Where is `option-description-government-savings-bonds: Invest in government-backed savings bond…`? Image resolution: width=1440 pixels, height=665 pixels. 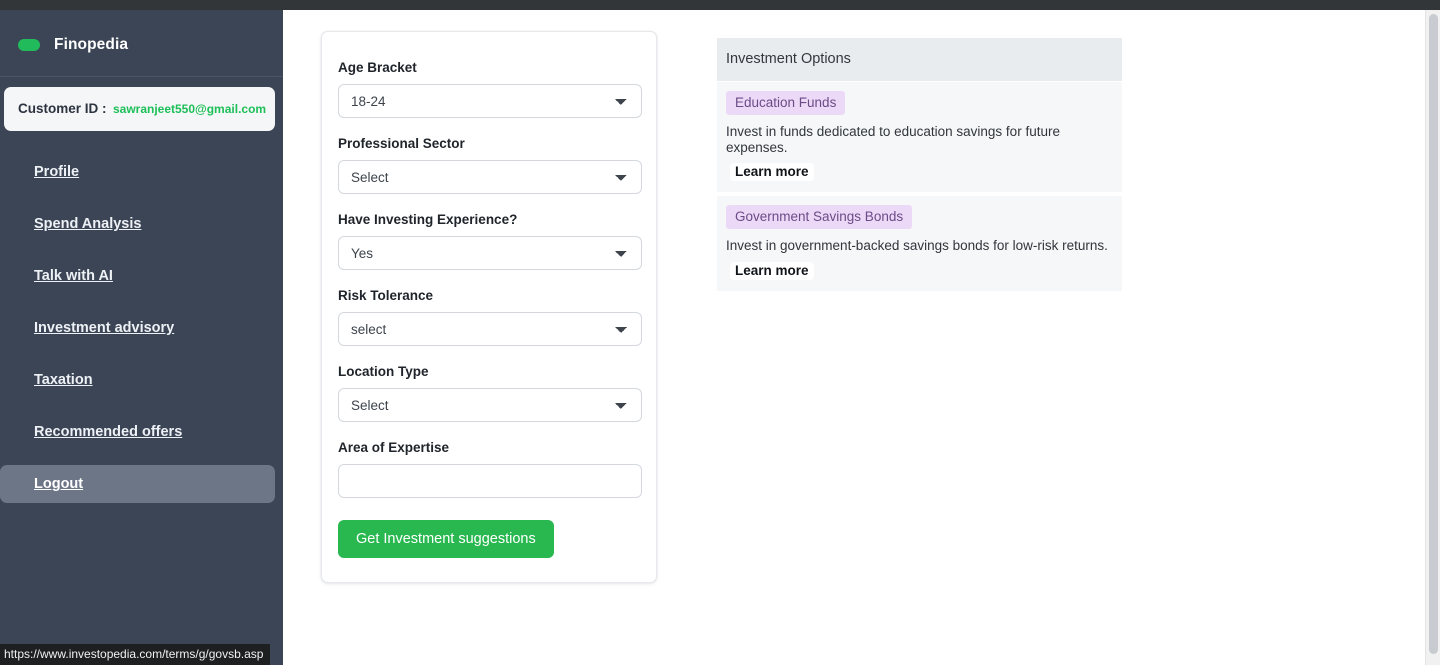
option-description-government-savings-bonds: Invest in government-backed savings bond… is located at coordinates (917, 246).